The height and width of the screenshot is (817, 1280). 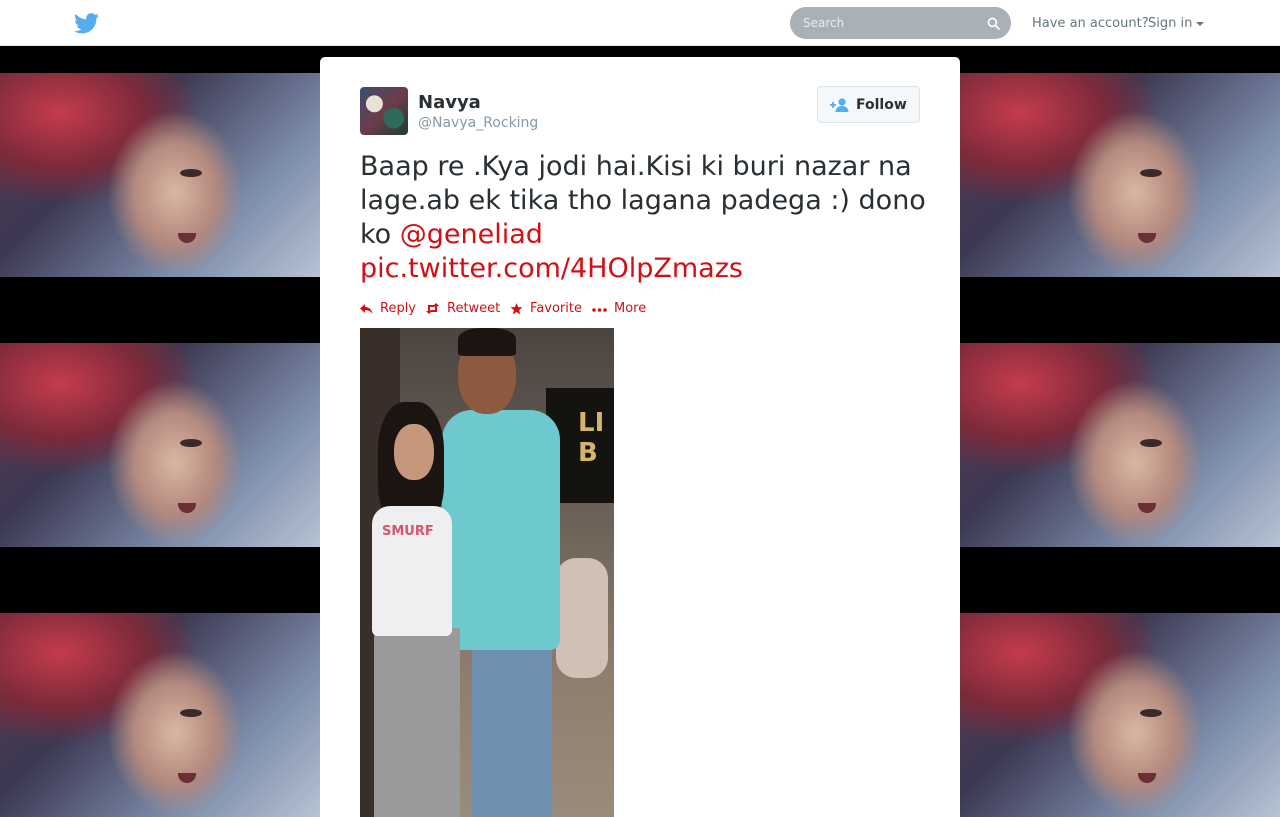 What do you see at coordinates (478, 123) in the screenshot?
I see `author-handle: @Navya_Rocking` at bounding box center [478, 123].